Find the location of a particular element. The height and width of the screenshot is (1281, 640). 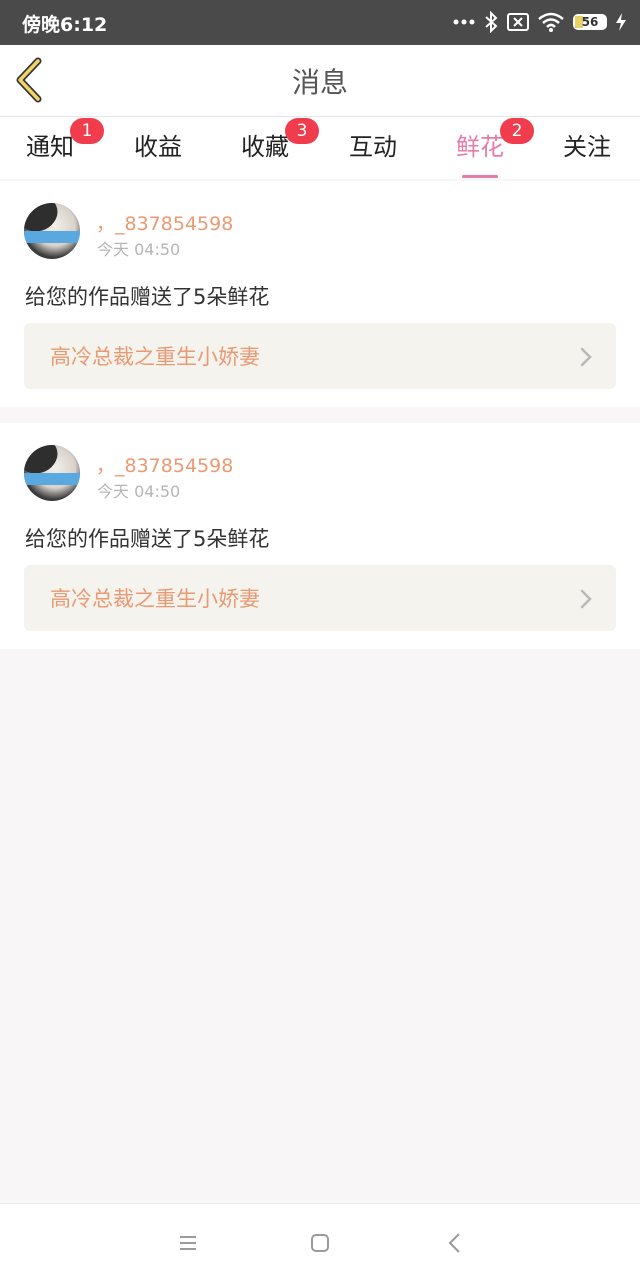

home-square-icon is located at coordinates (320, 1243).